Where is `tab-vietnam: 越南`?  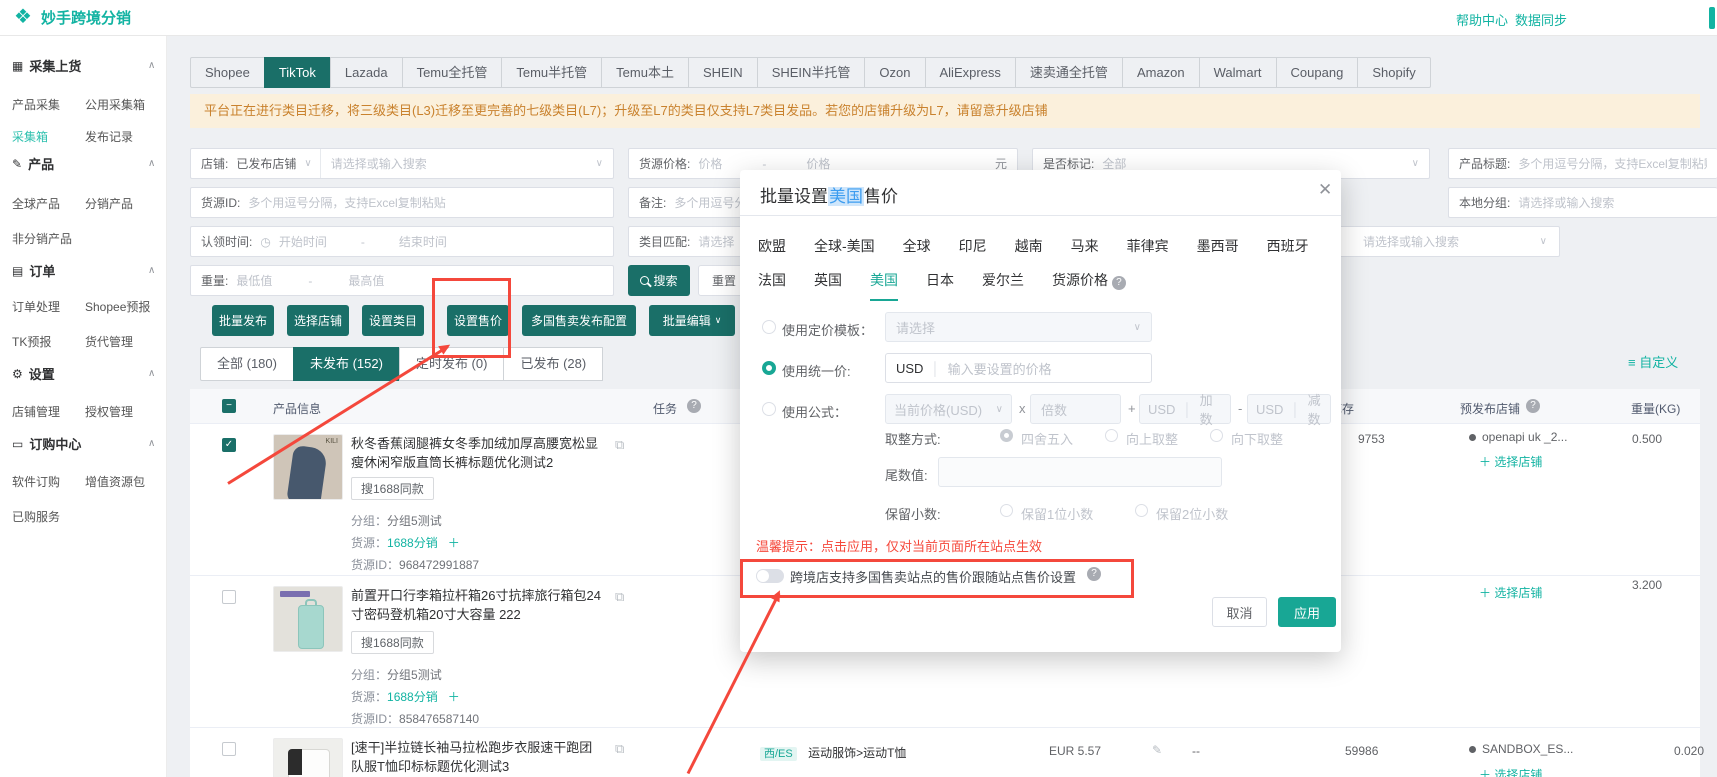 tab-vietnam: 越南 is located at coordinates (1029, 246).